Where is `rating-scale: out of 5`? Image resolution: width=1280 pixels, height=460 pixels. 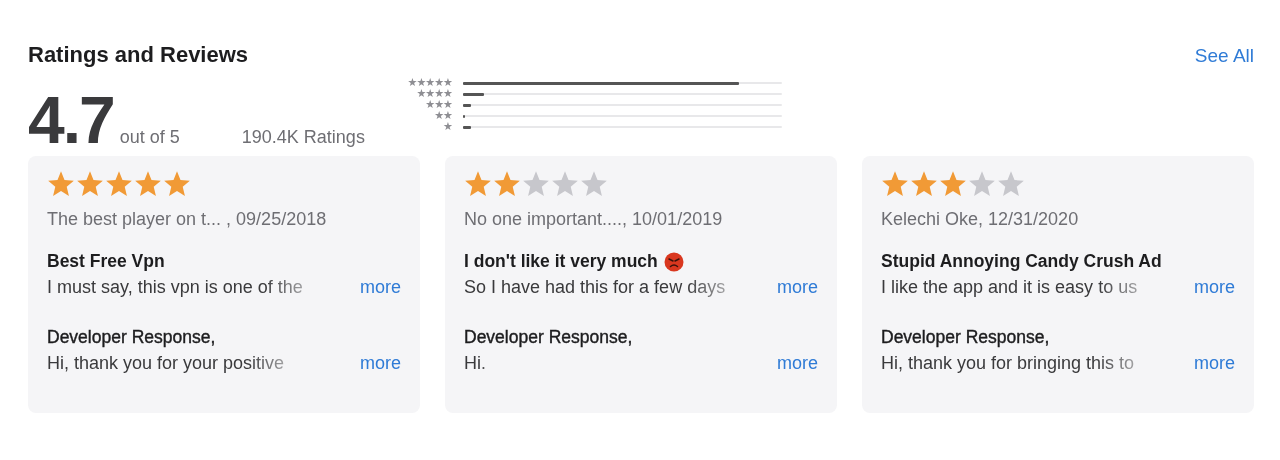
rating-scale: out of 5 is located at coordinates (149, 137).